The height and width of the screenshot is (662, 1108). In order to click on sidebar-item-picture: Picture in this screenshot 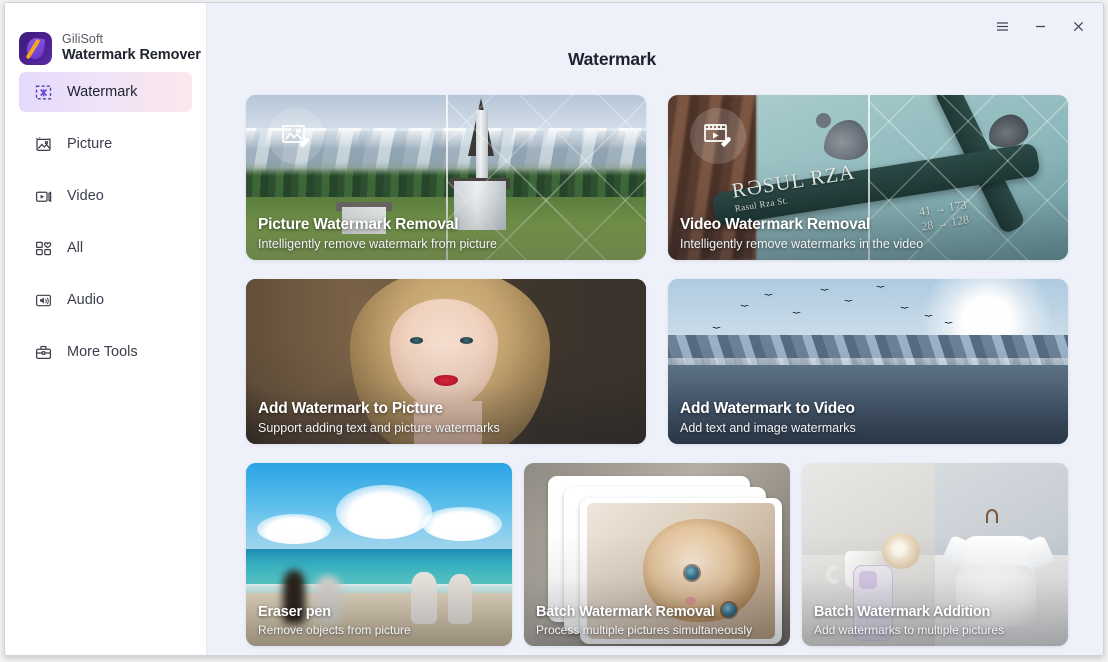, I will do `click(105, 144)`.